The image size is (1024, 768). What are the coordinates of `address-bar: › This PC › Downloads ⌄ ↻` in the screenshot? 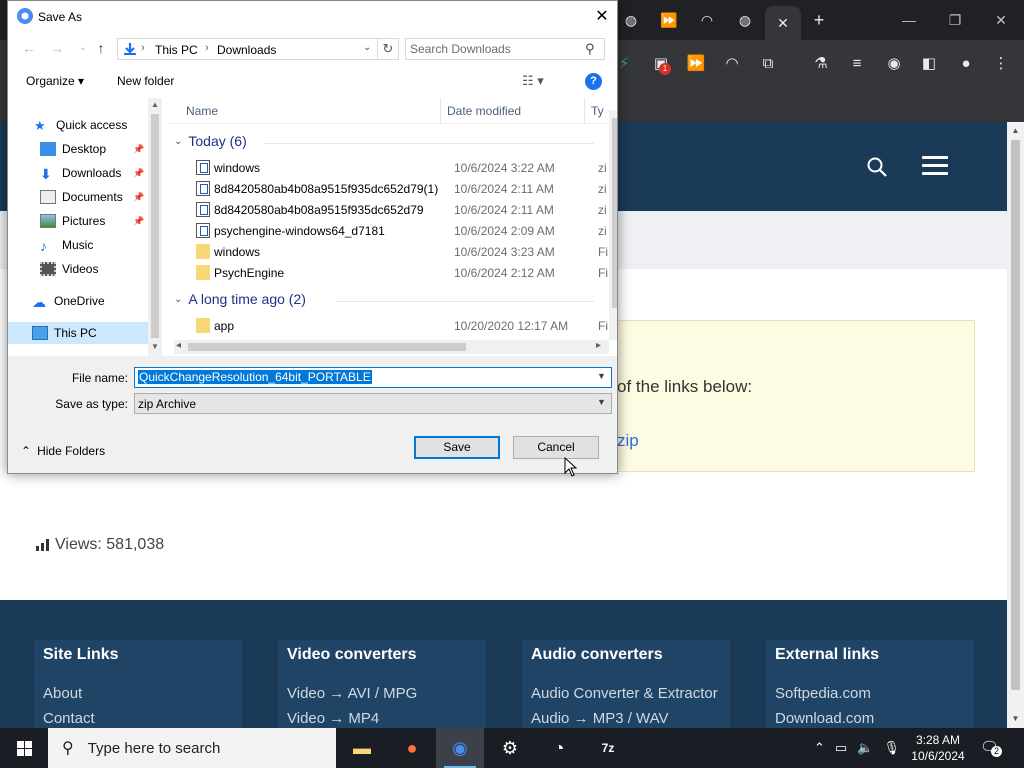 It's located at (258, 49).